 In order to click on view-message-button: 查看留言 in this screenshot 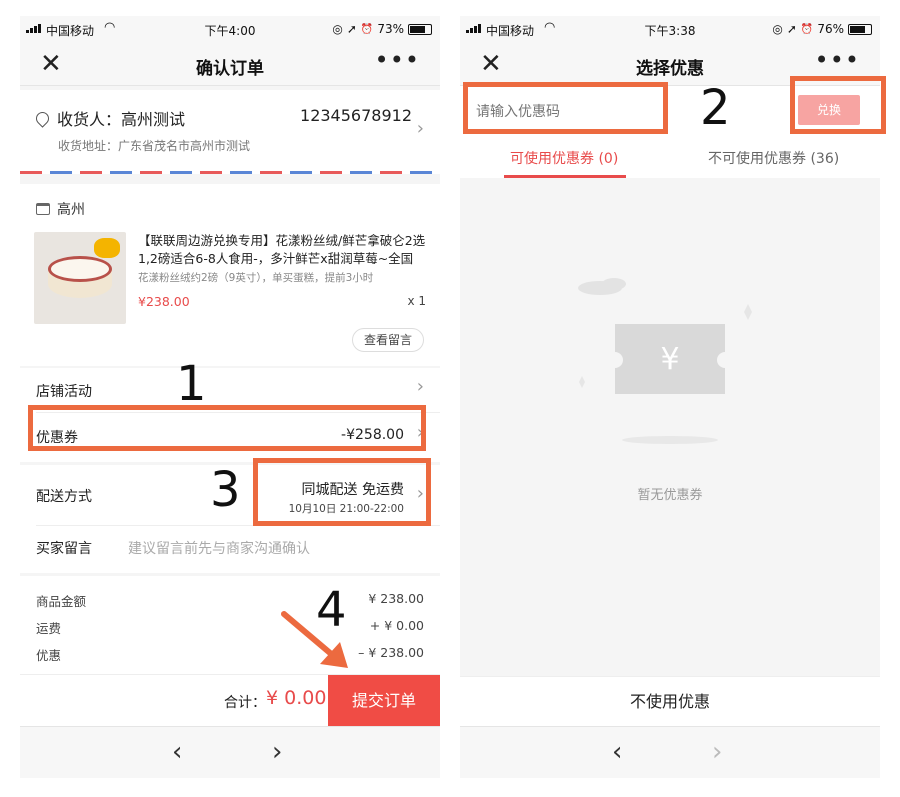, I will do `click(388, 340)`.